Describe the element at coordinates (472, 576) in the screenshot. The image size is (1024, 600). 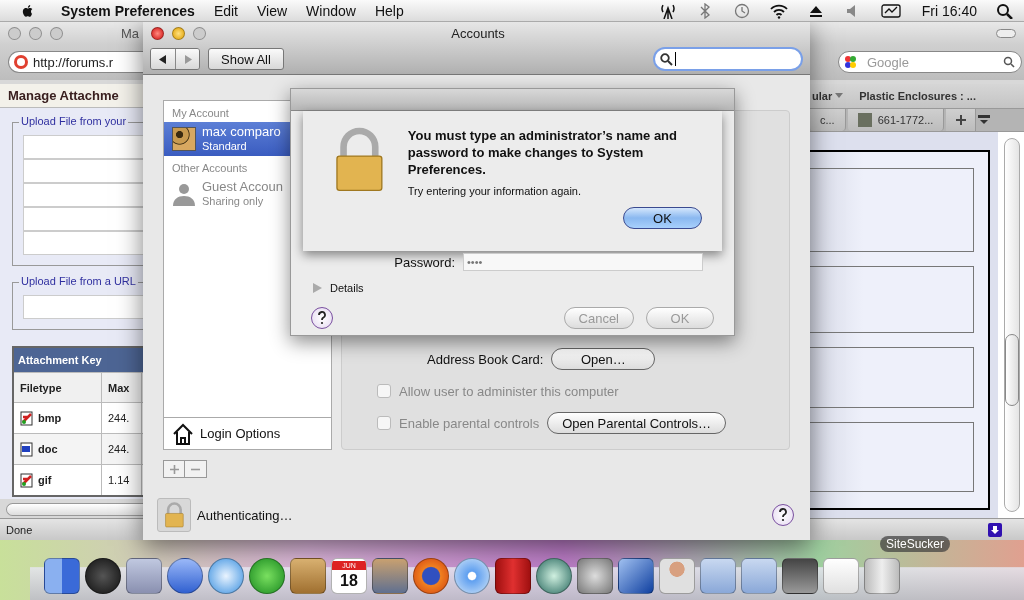
I see `music-disc-icon` at that location.